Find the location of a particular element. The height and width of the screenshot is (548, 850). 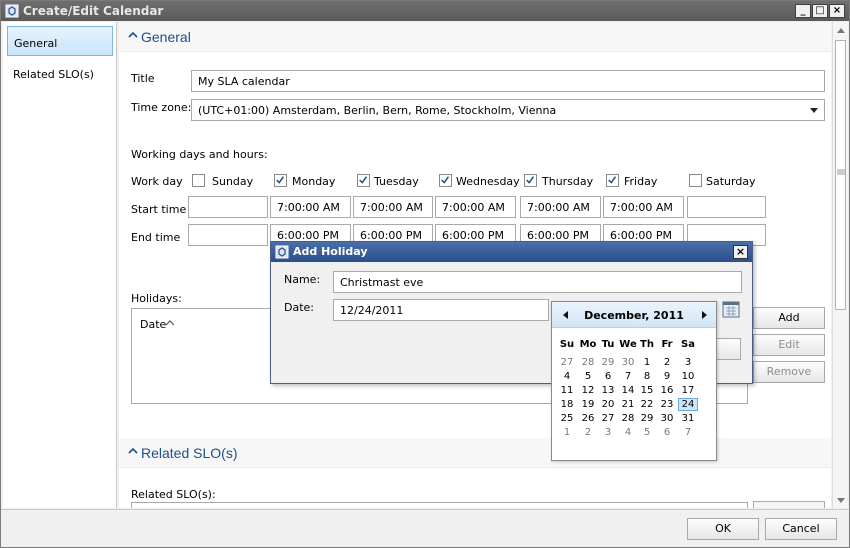

end-time-label: End time is located at coordinates (156, 237).